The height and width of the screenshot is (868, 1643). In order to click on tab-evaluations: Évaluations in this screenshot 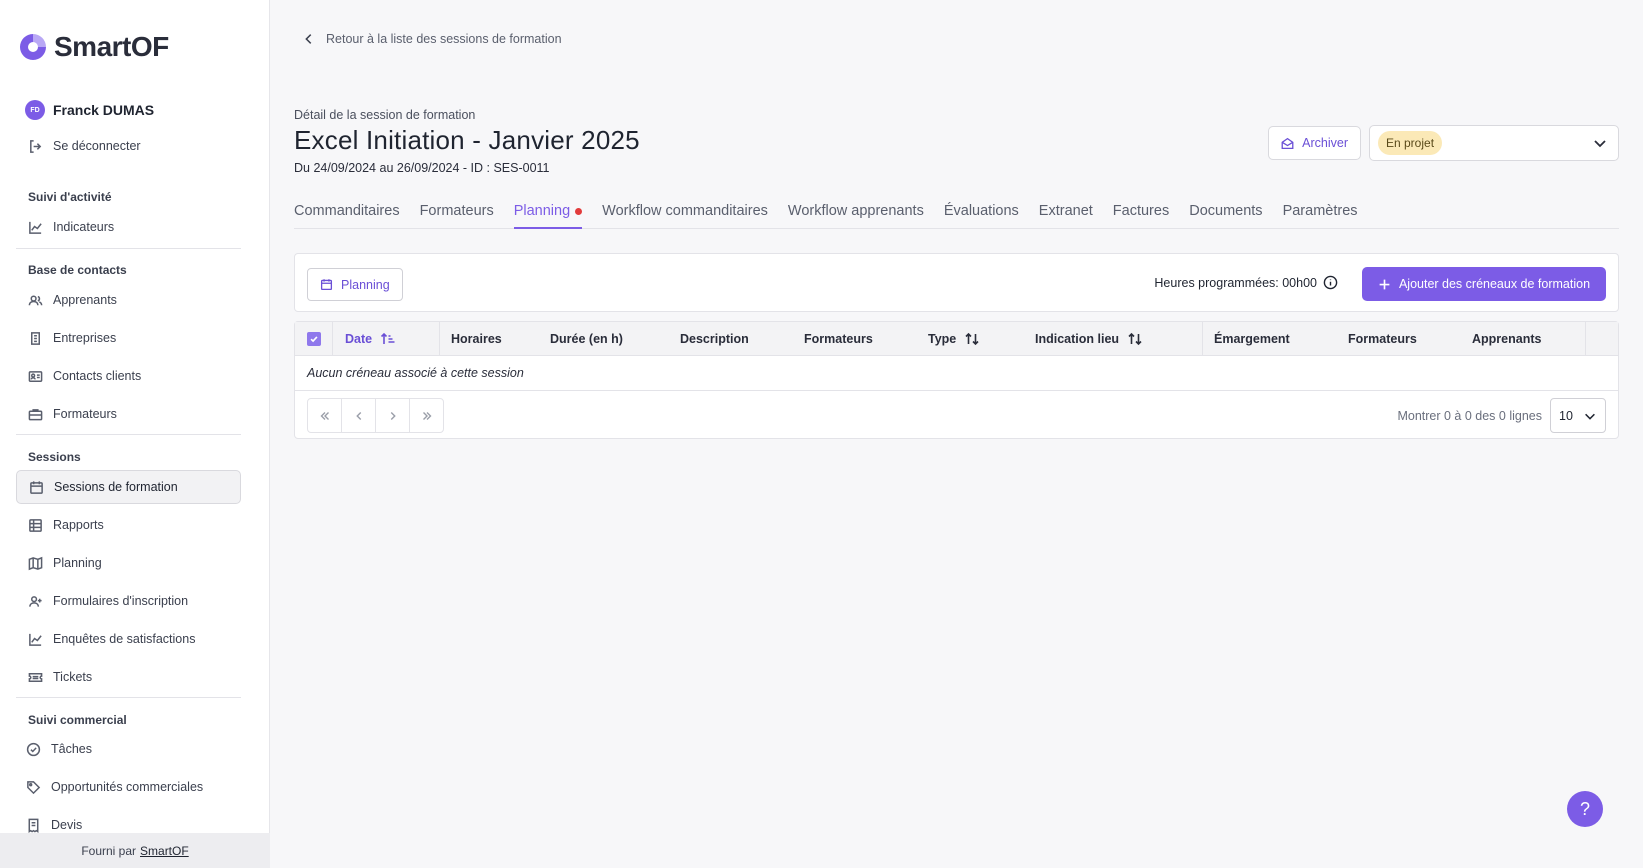, I will do `click(981, 216)`.